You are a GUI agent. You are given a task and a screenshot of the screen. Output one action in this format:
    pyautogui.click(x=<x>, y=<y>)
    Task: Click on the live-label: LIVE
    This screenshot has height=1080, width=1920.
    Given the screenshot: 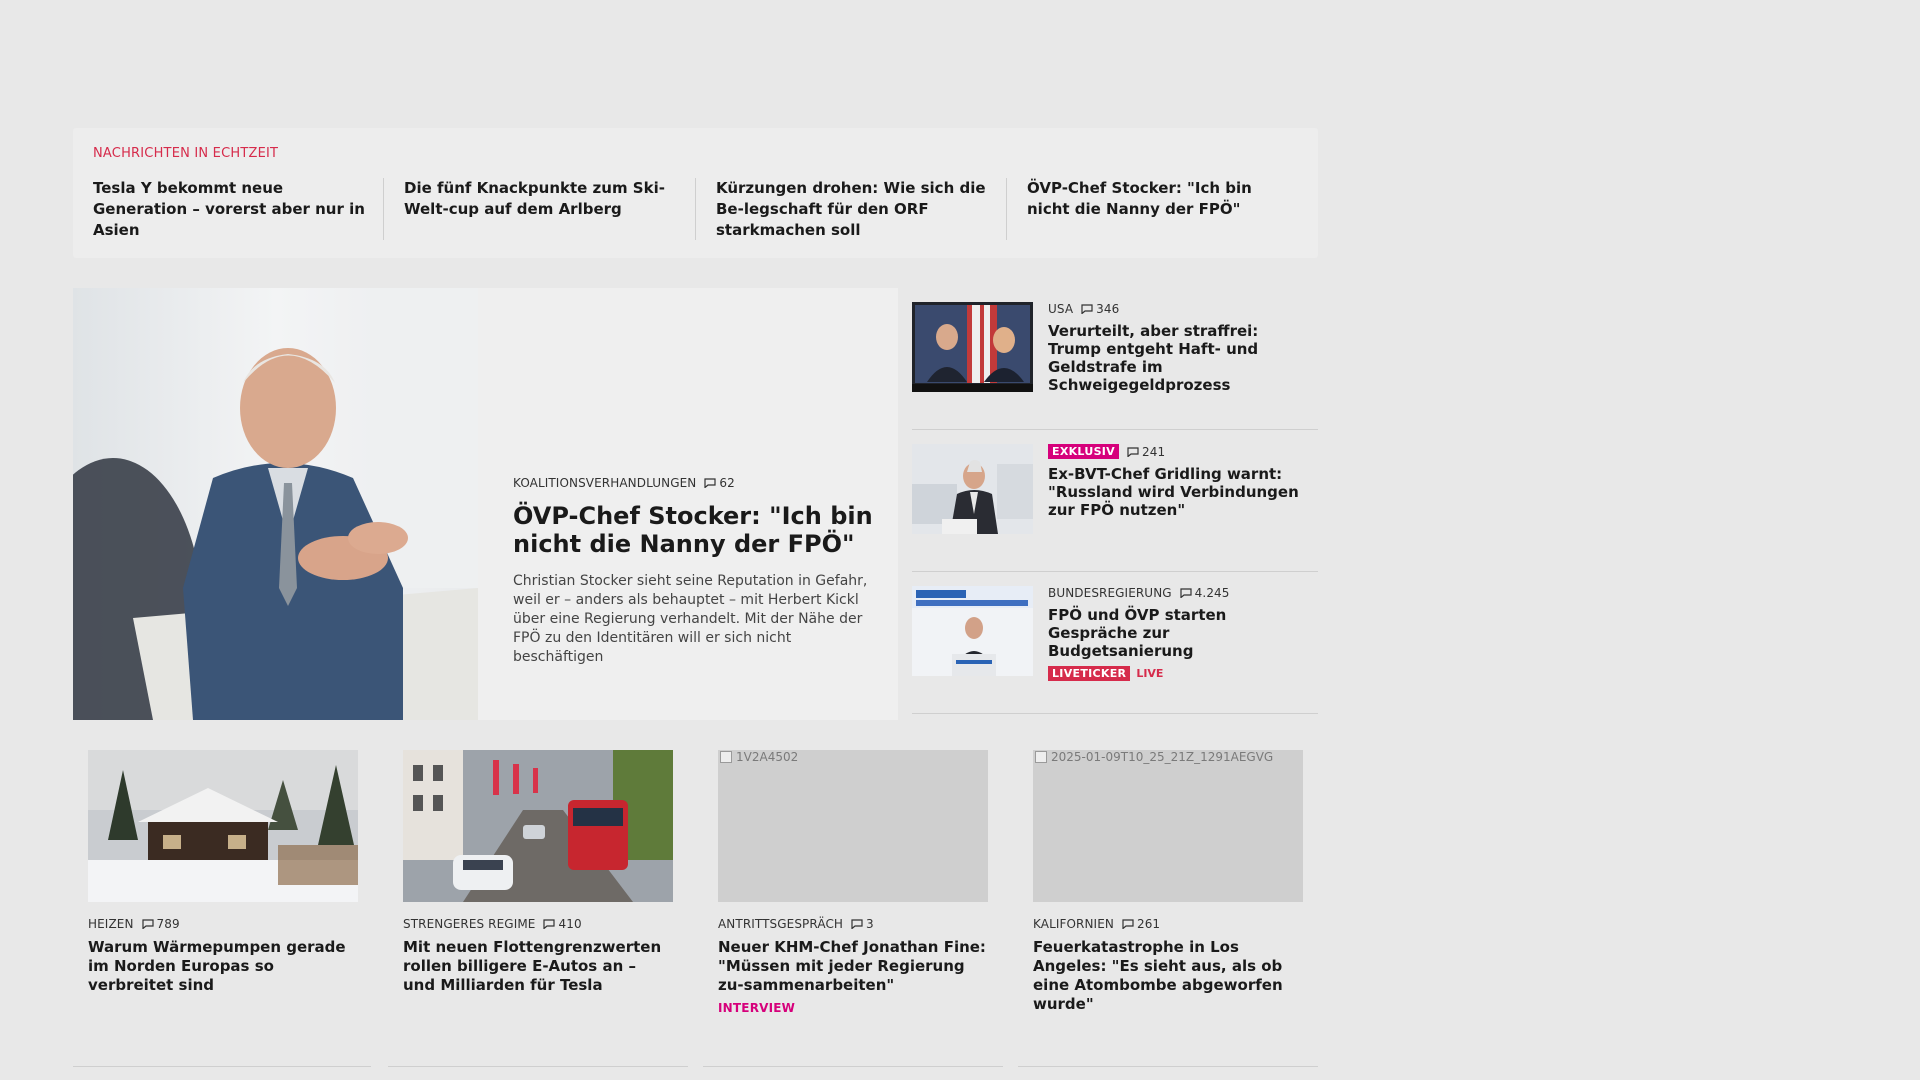 What is the action you would take?
    pyautogui.click(x=1150, y=673)
    